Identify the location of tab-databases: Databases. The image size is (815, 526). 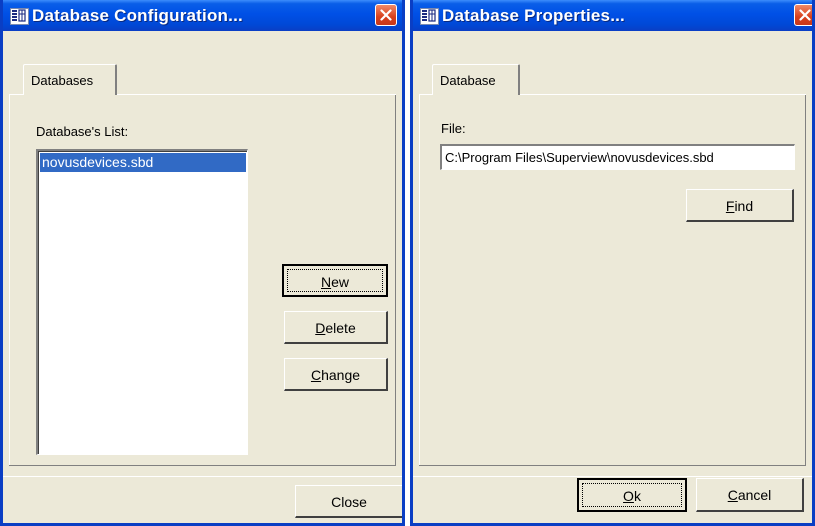
(70, 79).